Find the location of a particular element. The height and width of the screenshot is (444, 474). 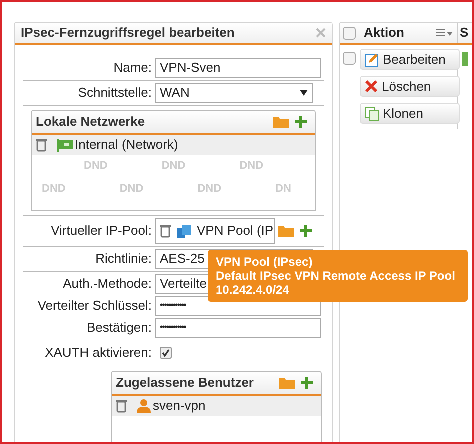

item-label: sven-vpn is located at coordinates (179, 405).